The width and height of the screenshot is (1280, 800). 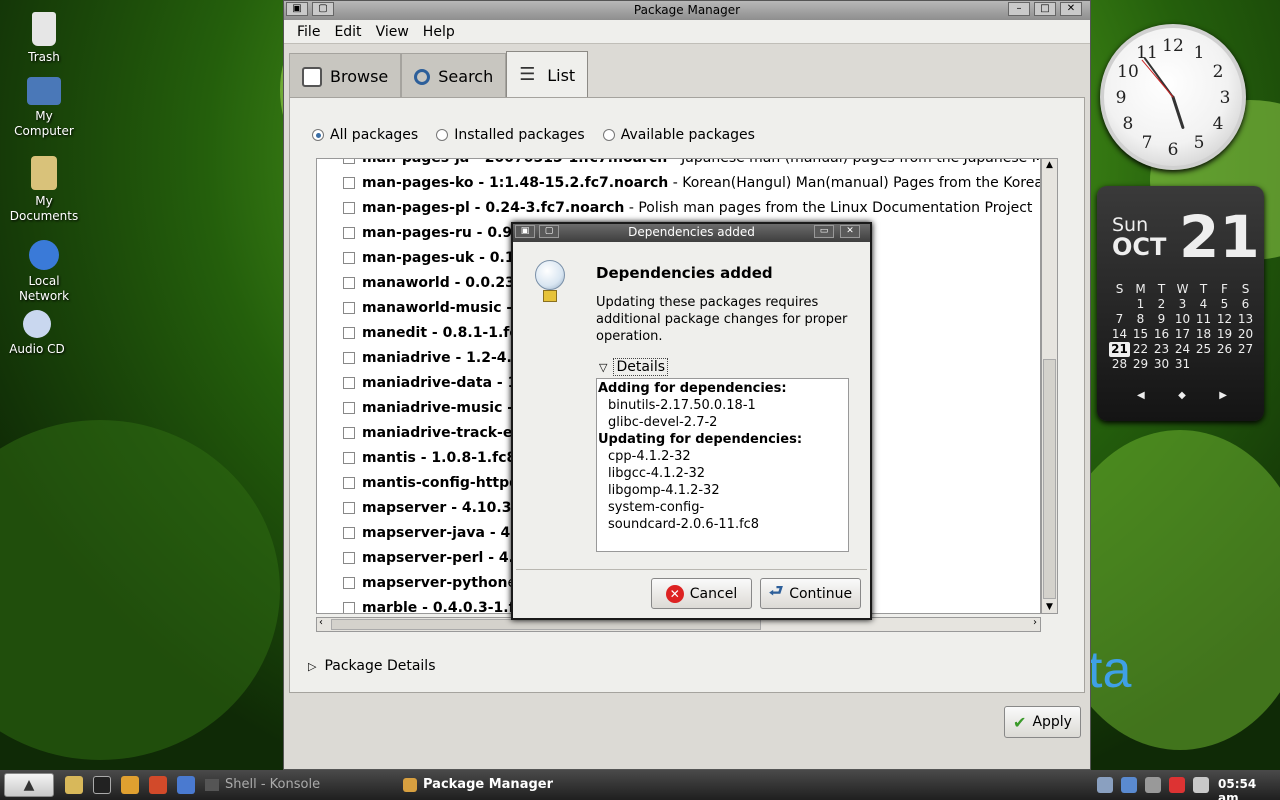 I want to click on calendar-day: 10, so click(x=1182, y=319).